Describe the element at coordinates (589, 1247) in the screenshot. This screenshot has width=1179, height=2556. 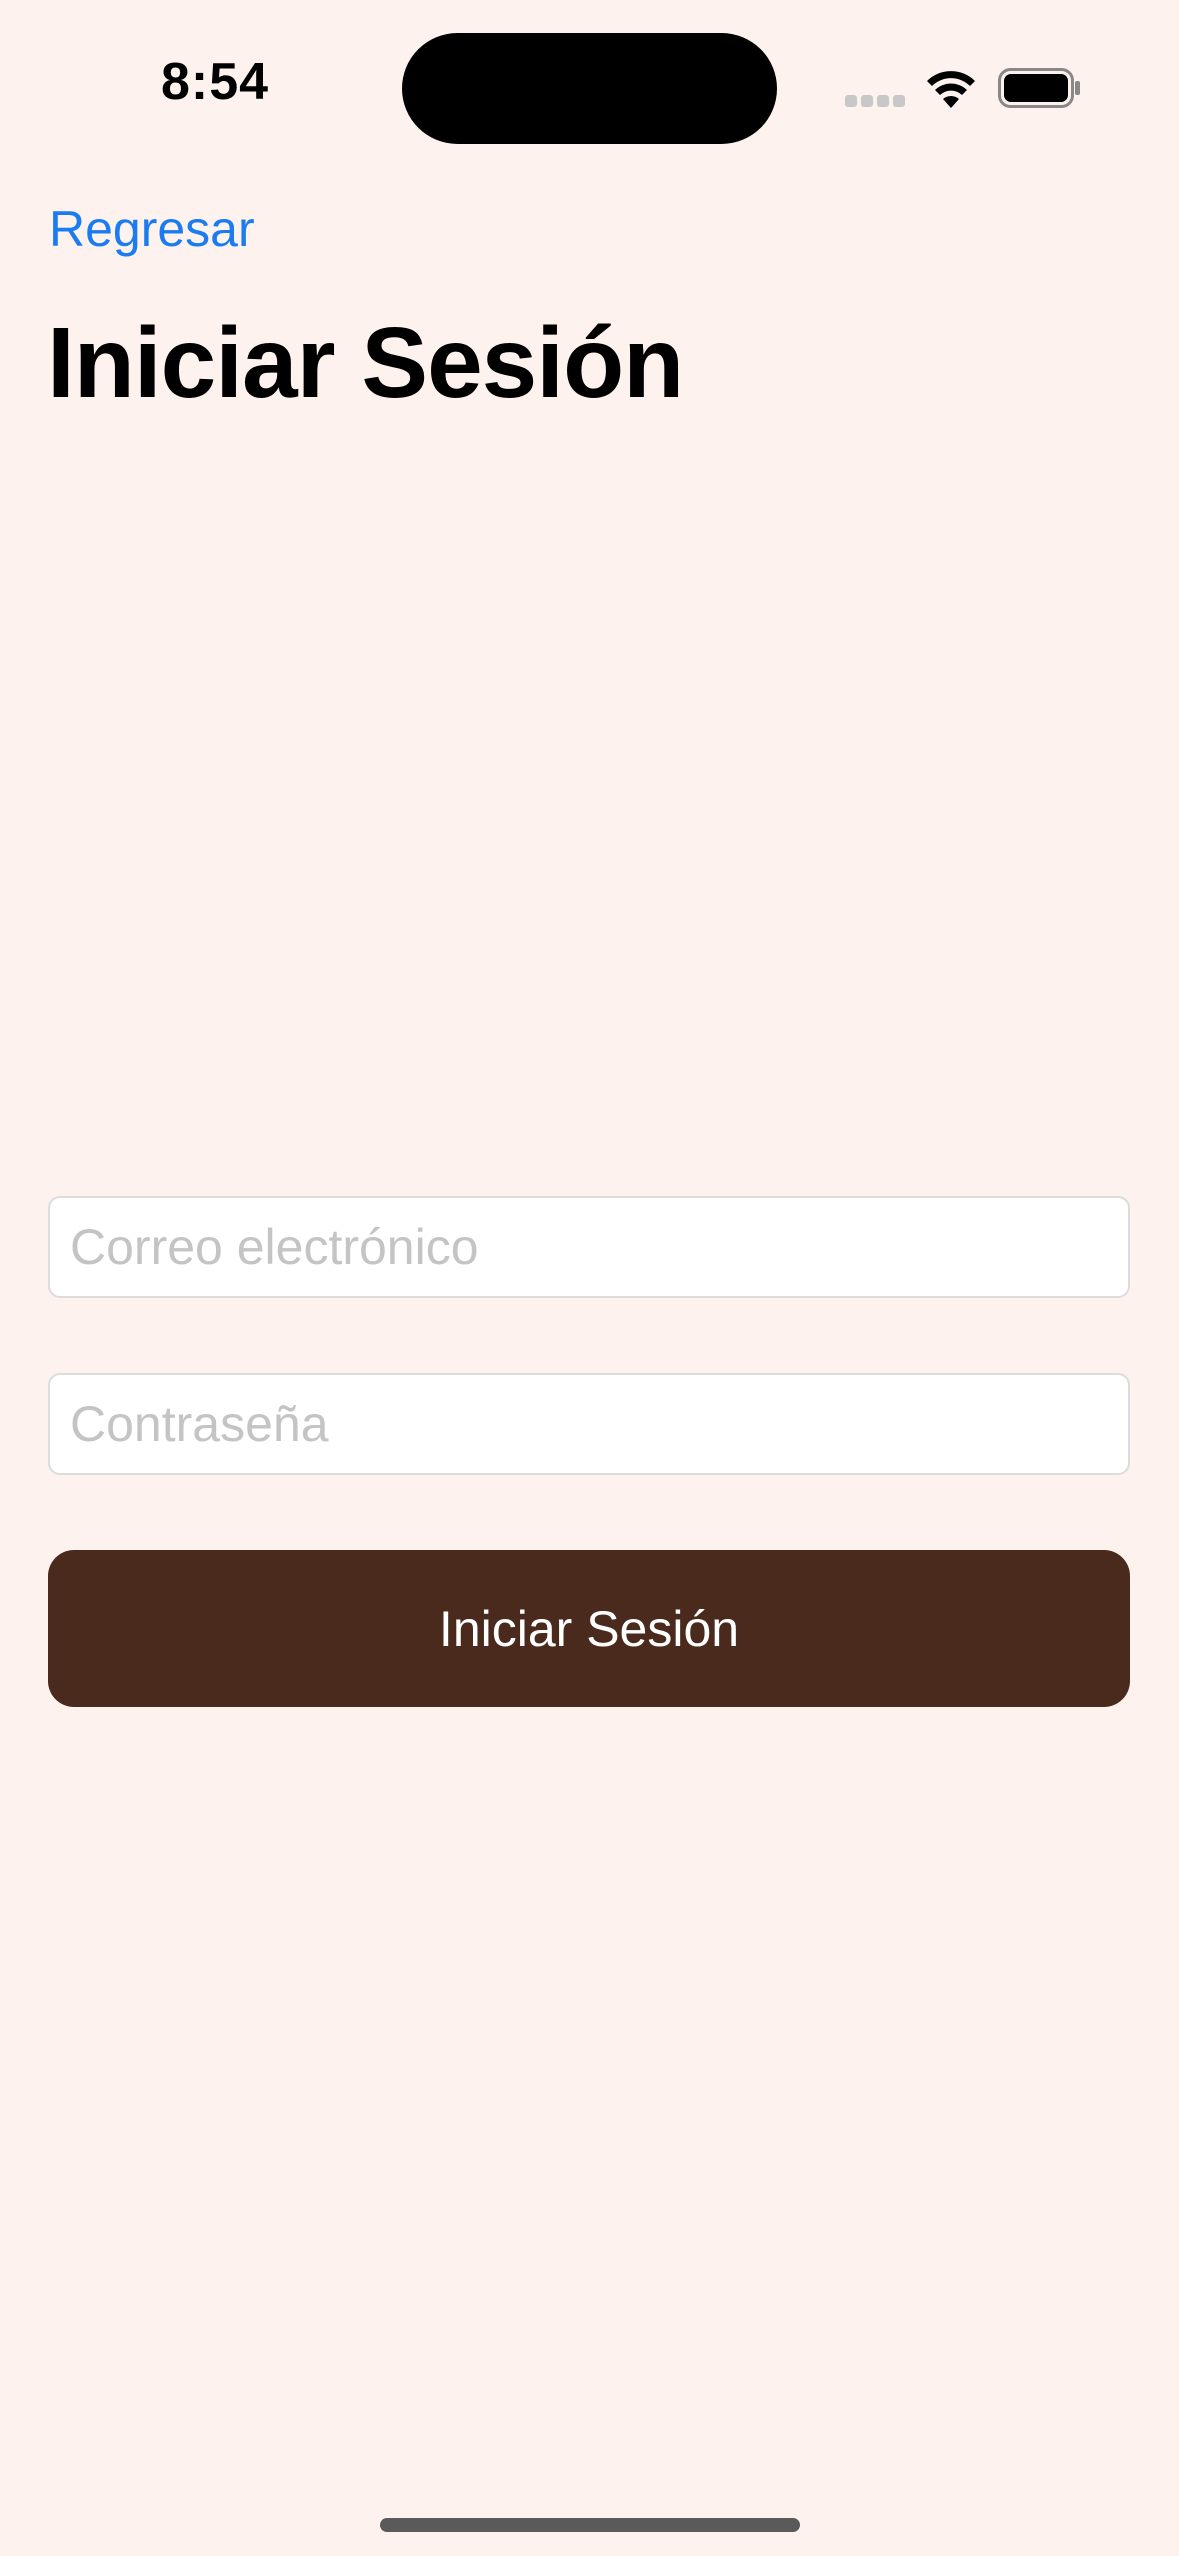
I see `email-field` at that location.